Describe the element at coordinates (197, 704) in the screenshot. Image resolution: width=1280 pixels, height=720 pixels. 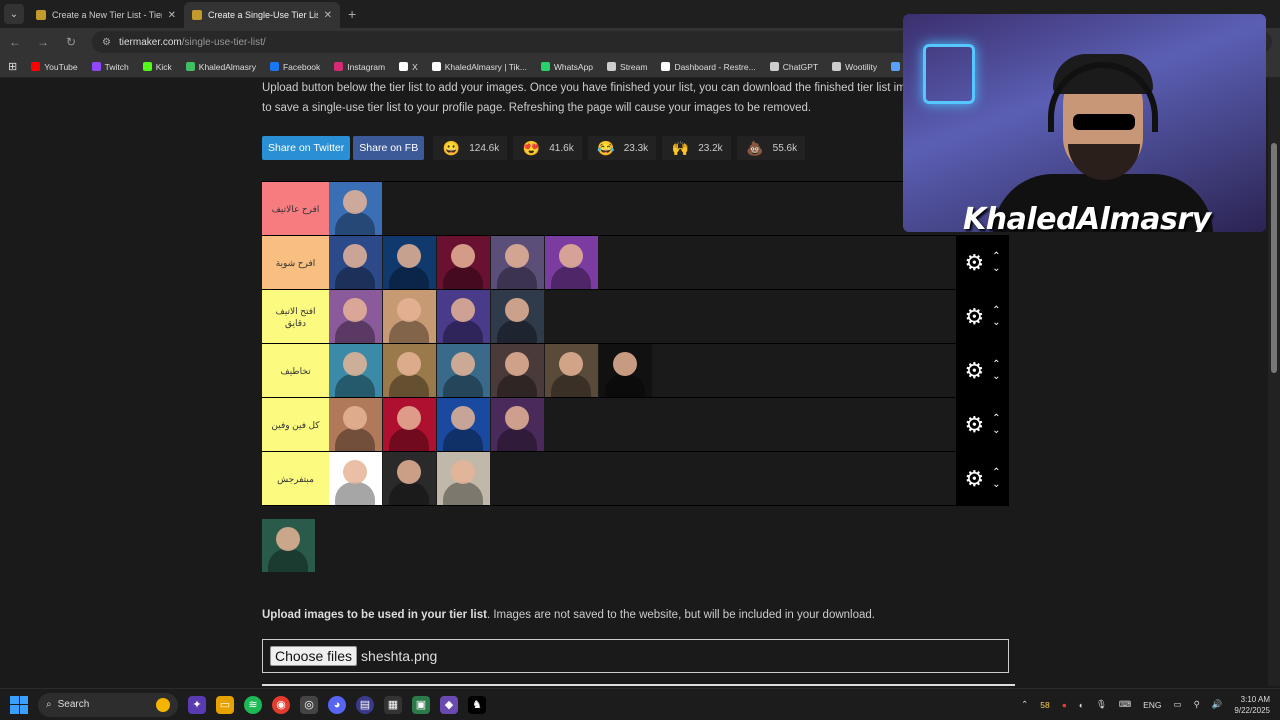
I see `copilot-icon: ✦` at that location.